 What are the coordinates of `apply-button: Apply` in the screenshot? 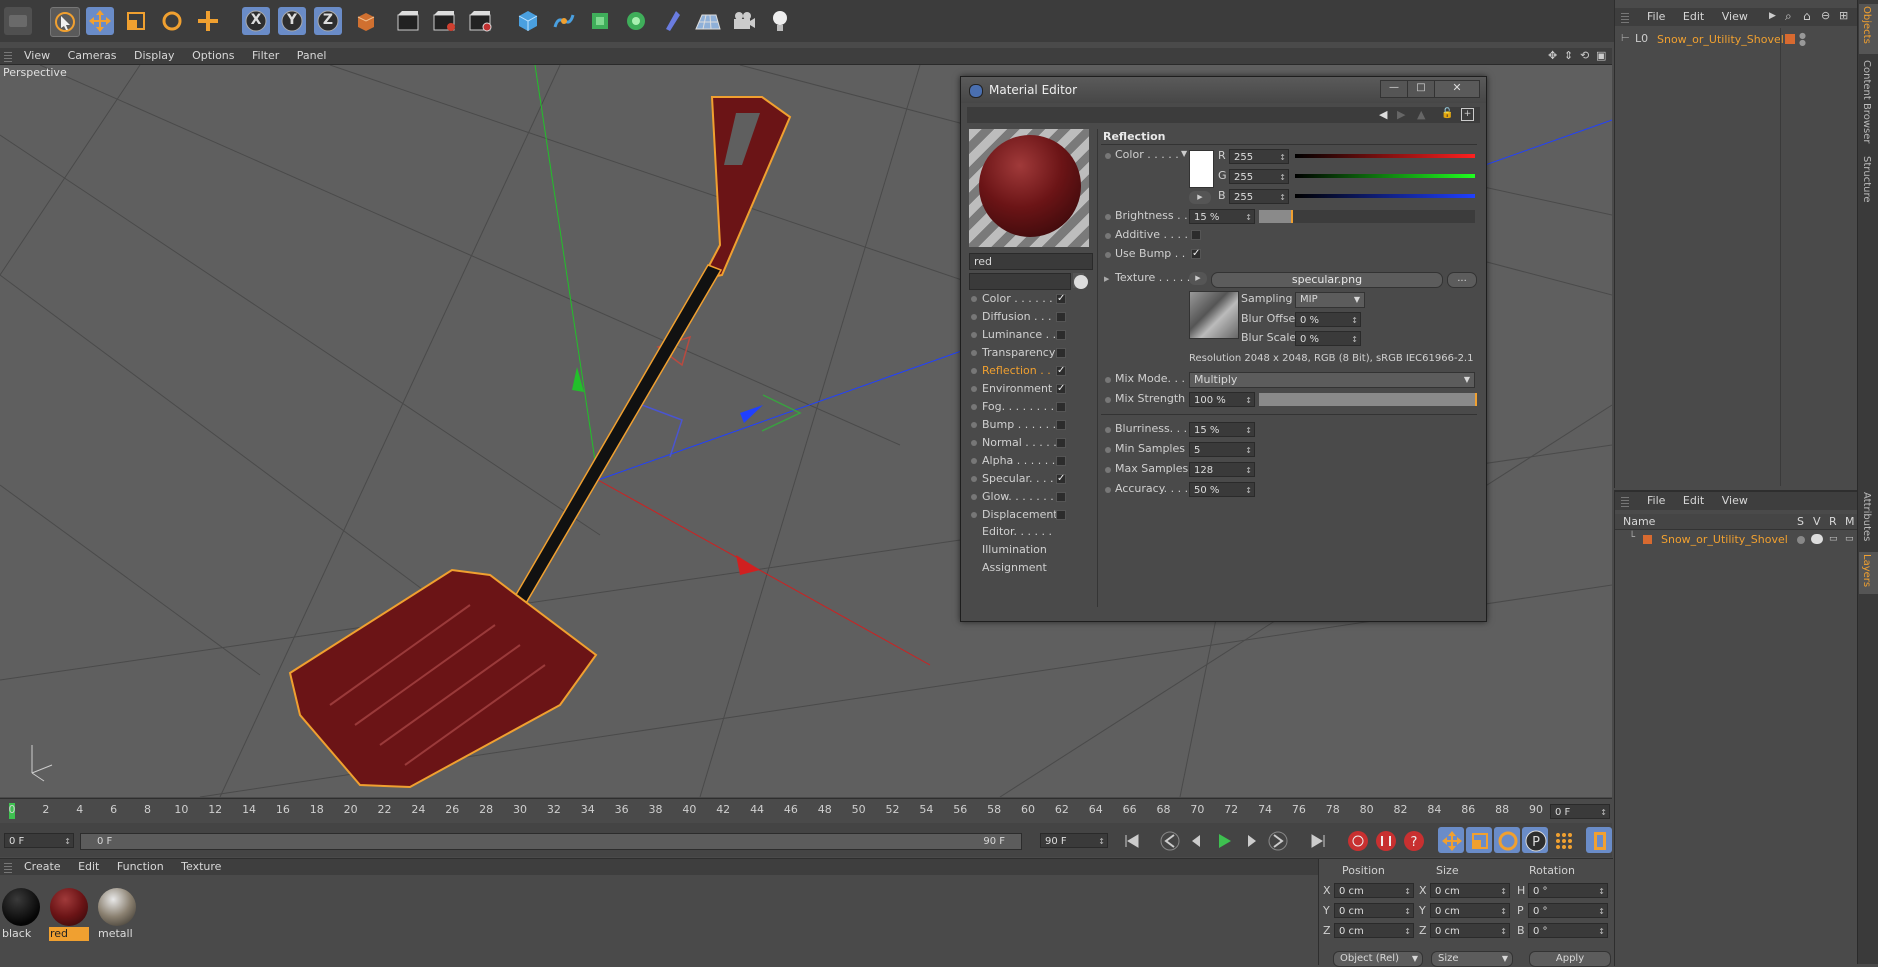 It's located at (1570, 959).